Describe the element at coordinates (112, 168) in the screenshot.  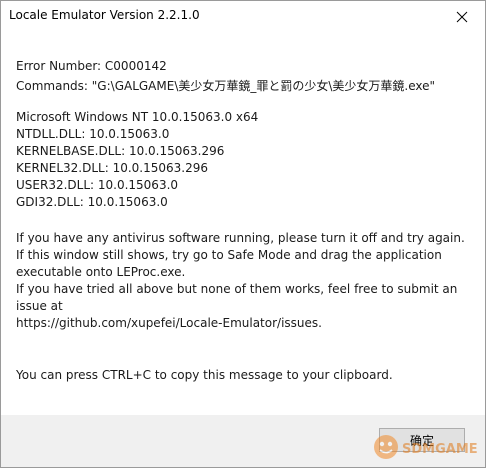
I see `kernel32-version-text: KERNEL32.DLL: 10.0.15063.296` at that location.